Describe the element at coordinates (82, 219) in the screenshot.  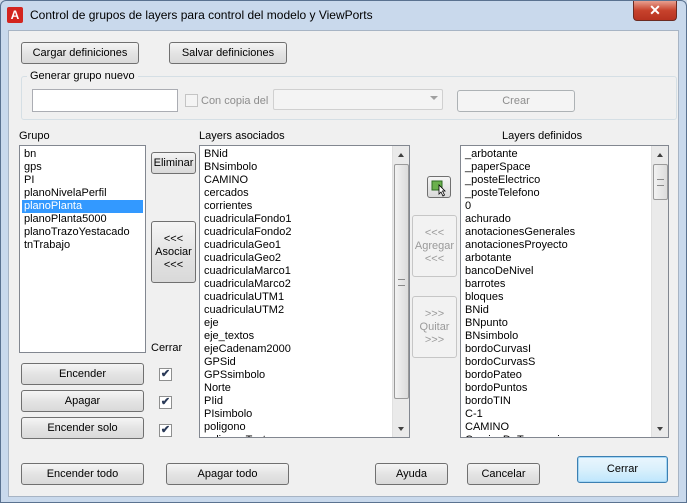
I see `group-list-item: planoPlanta5000` at that location.